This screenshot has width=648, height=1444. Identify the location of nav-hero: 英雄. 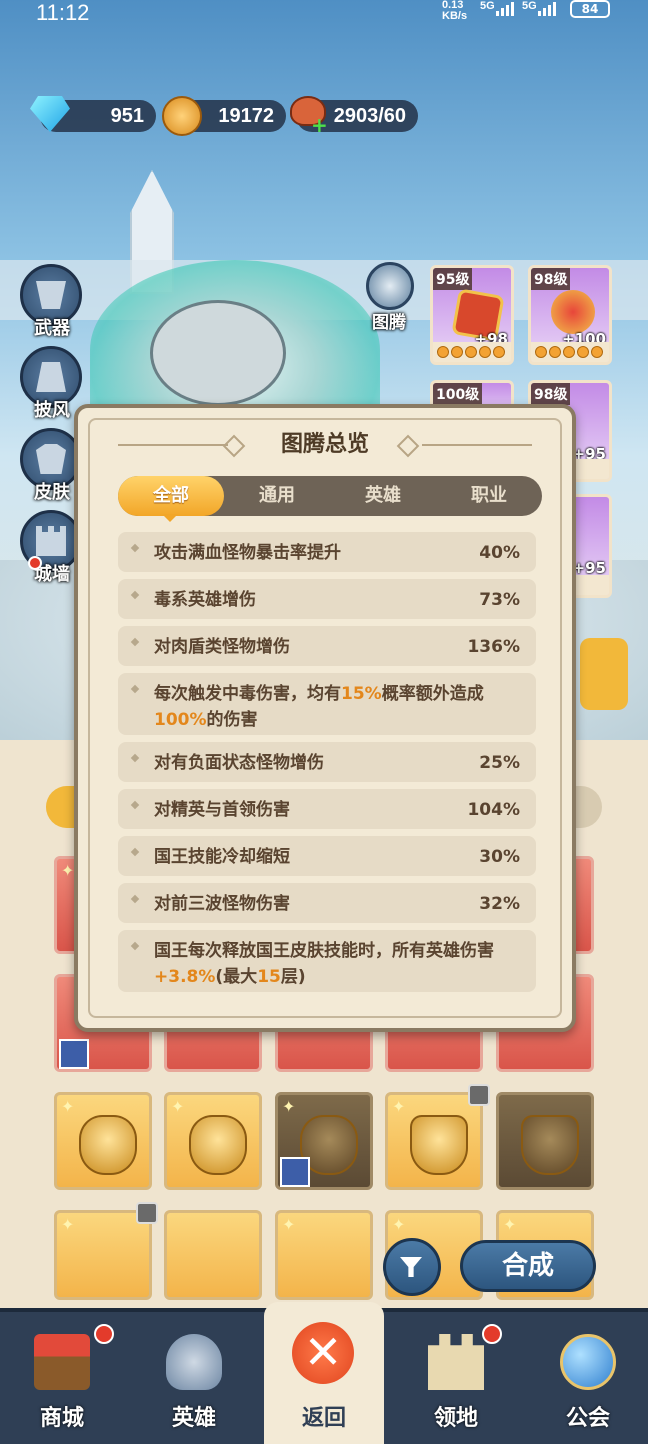
(194, 1378).